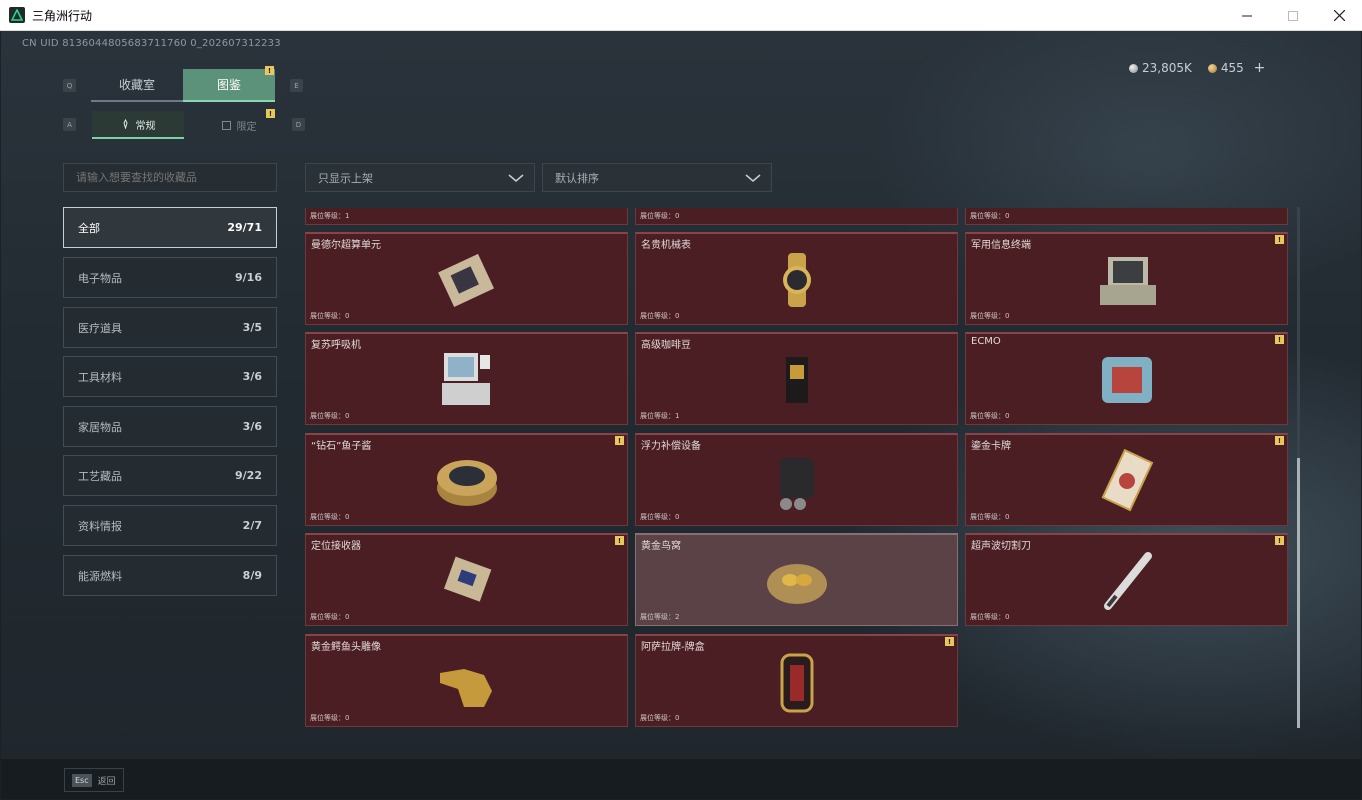  I want to click on minimize-button, so click(1247, 15).